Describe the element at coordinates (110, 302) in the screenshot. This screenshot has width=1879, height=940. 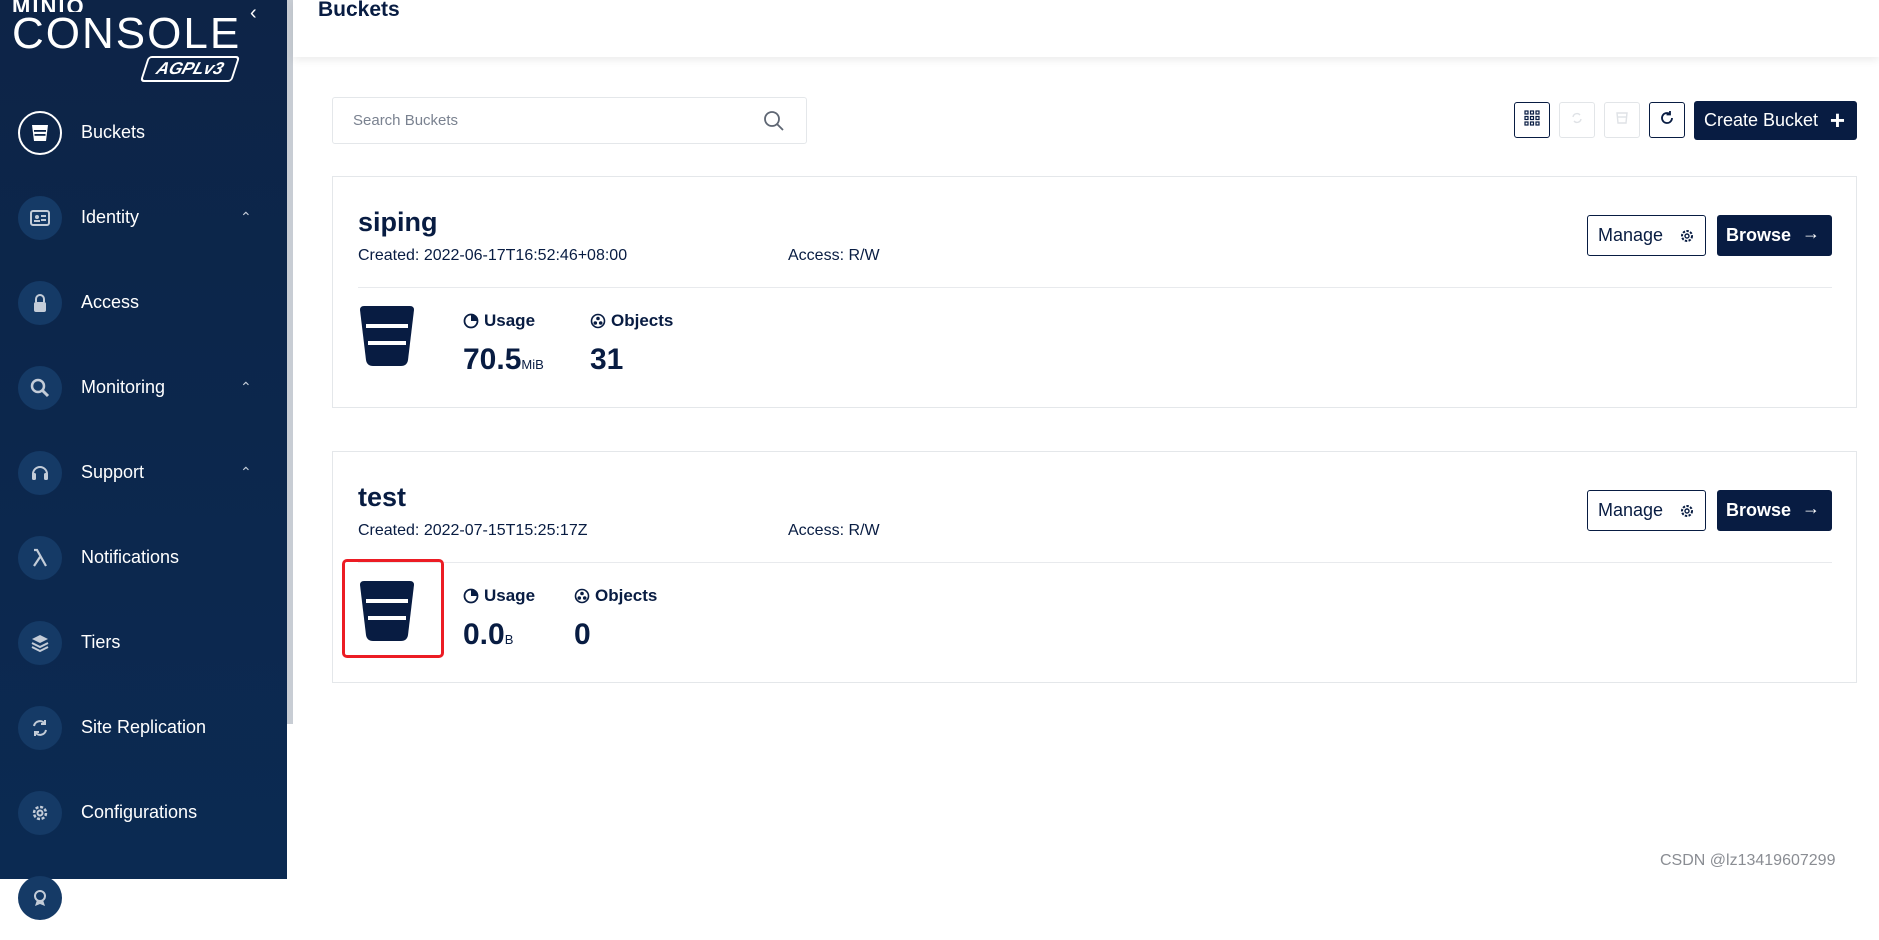
I see `sidebar-item-label: Access` at that location.